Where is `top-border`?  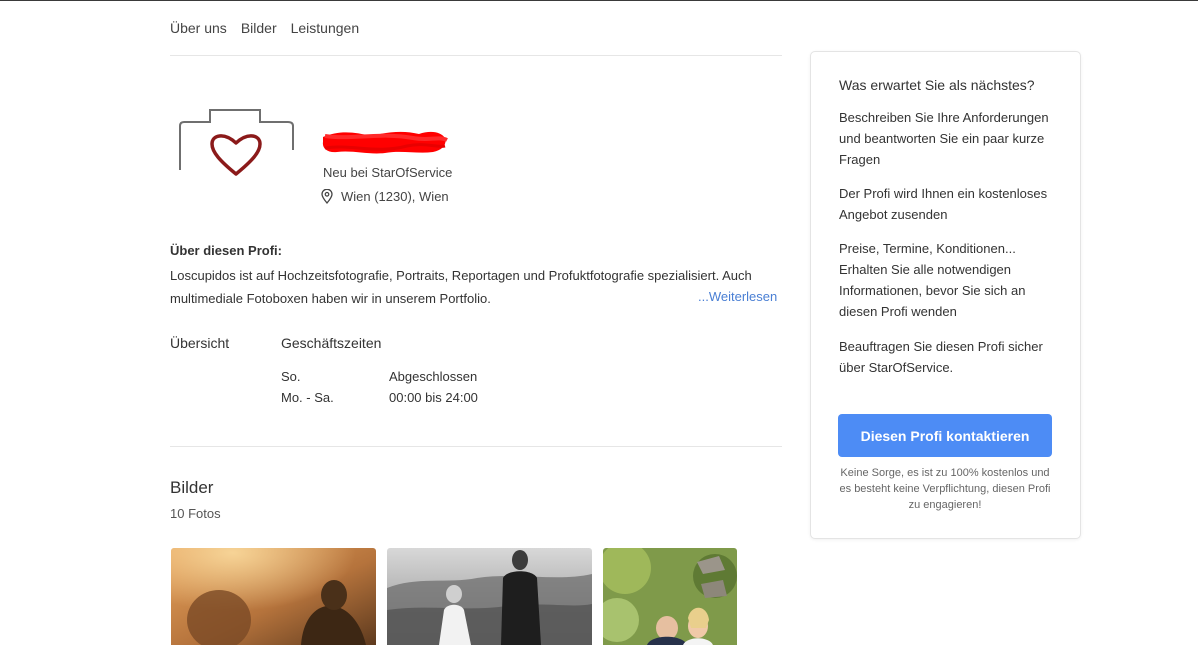
top-border is located at coordinates (599, 0).